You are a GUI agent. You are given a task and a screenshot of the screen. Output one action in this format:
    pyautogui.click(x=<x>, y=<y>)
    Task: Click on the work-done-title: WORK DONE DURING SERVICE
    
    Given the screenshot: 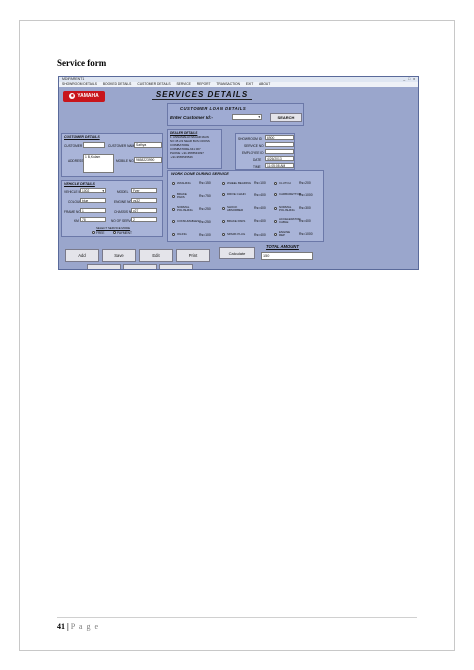 What is the action you would take?
    pyautogui.click(x=200, y=174)
    